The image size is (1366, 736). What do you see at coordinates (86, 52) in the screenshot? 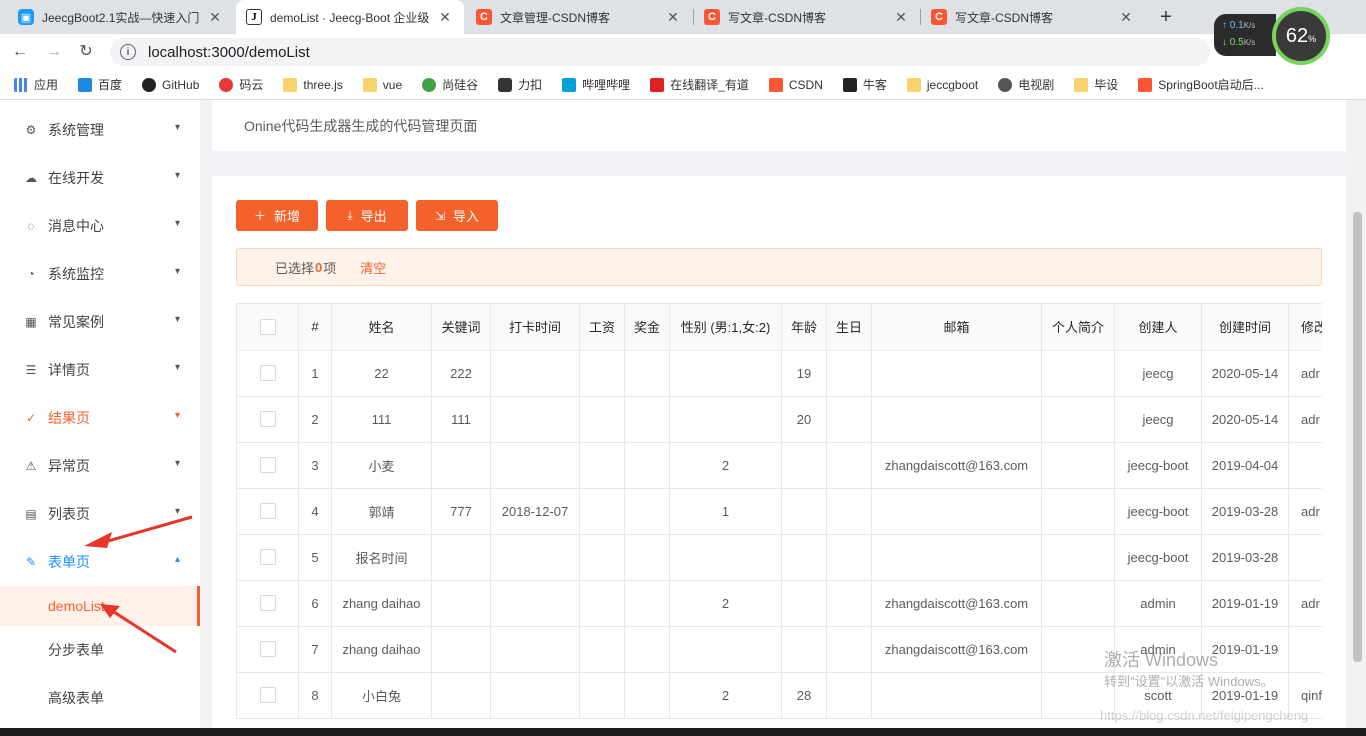
I see `reload-icon: ↻` at bounding box center [86, 52].